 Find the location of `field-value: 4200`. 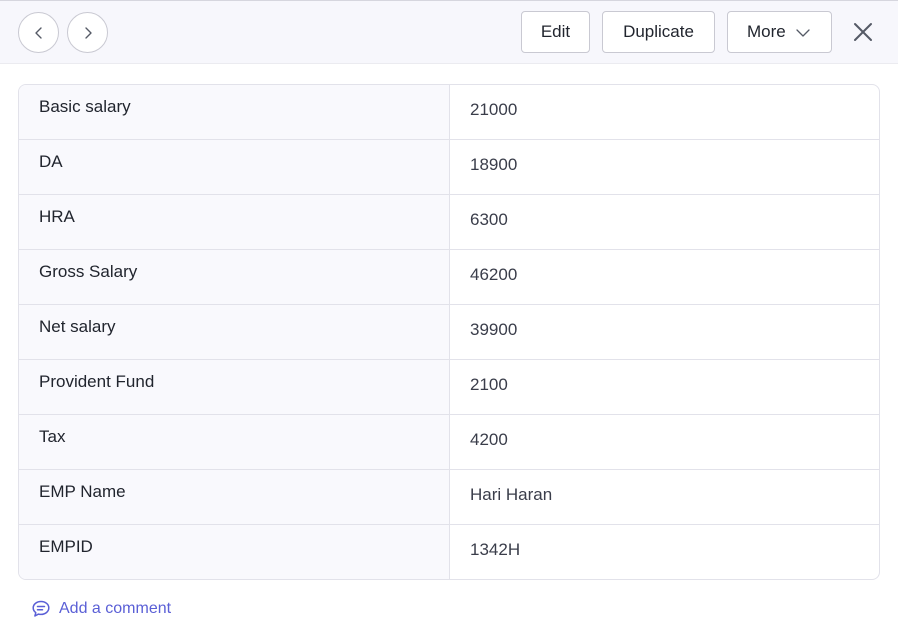

field-value: 4200 is located at coordinates (489, 439).